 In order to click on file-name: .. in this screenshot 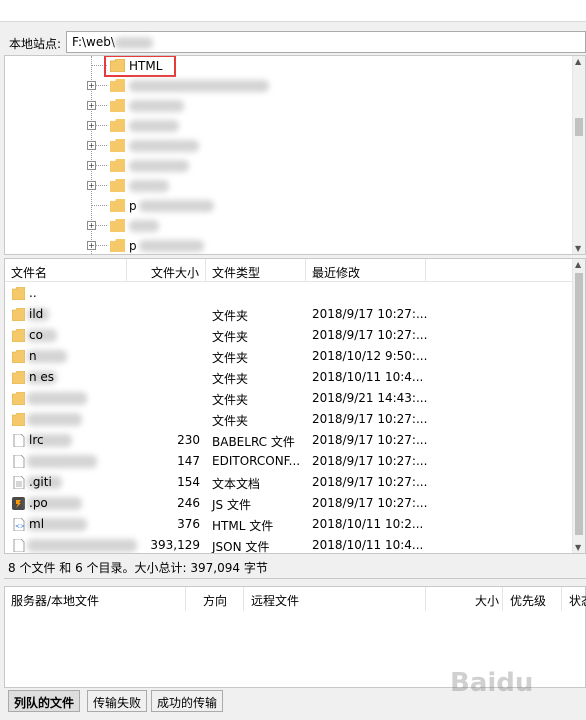, I will do `click(33, 293)`.